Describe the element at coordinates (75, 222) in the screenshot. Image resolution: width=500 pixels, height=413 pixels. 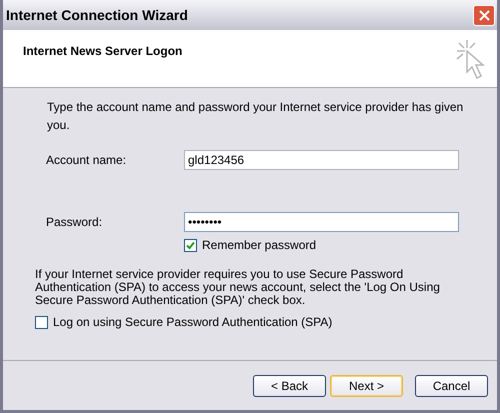
I see `field-label: Password:` at that location.